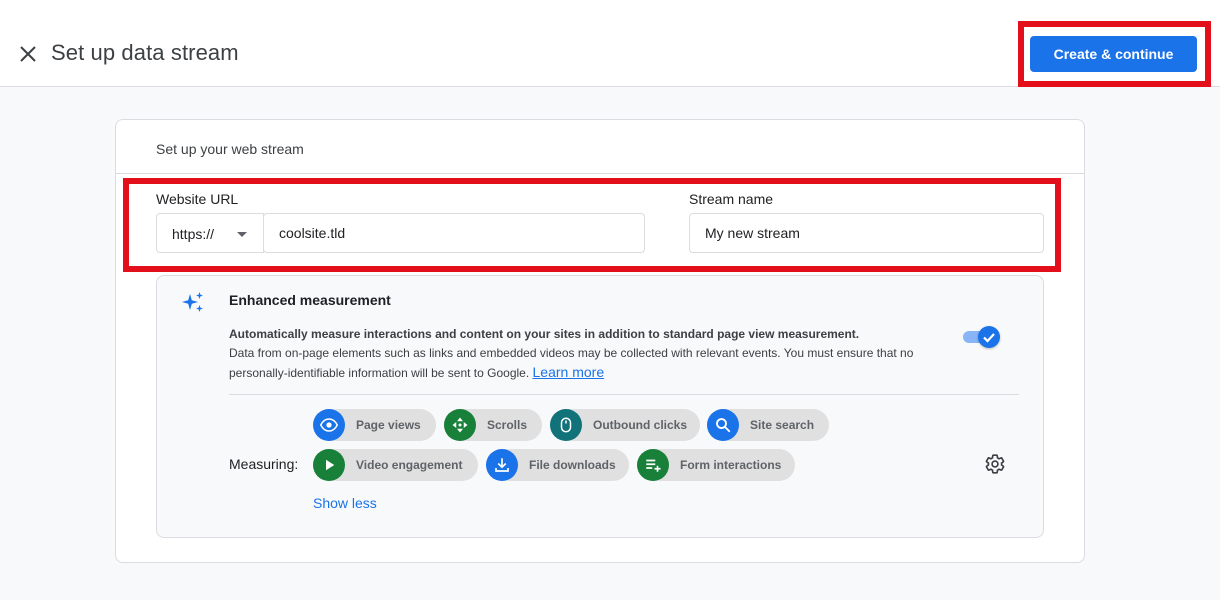 The image size is (1220, 600). I want to click on chip-form-interactions: Form interactions, so click(716, 465).